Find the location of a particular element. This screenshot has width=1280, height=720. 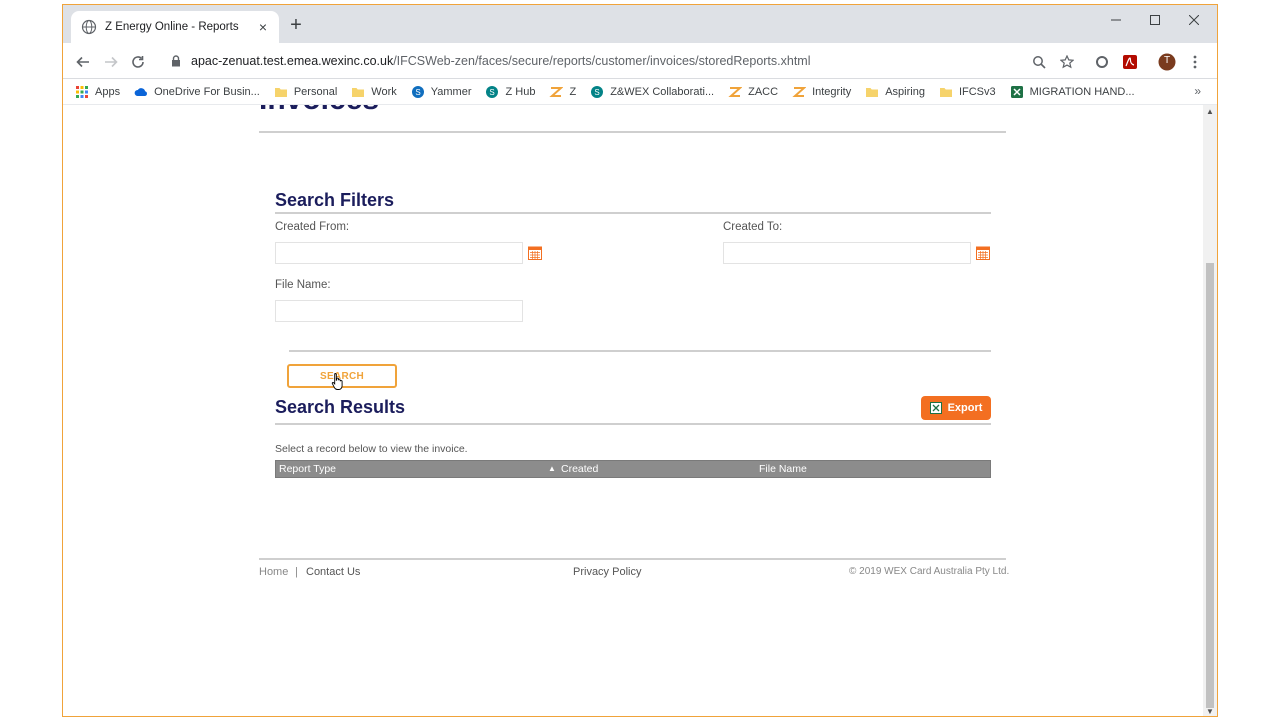

bookmark-star-button is located at coordinates (1067, 62).